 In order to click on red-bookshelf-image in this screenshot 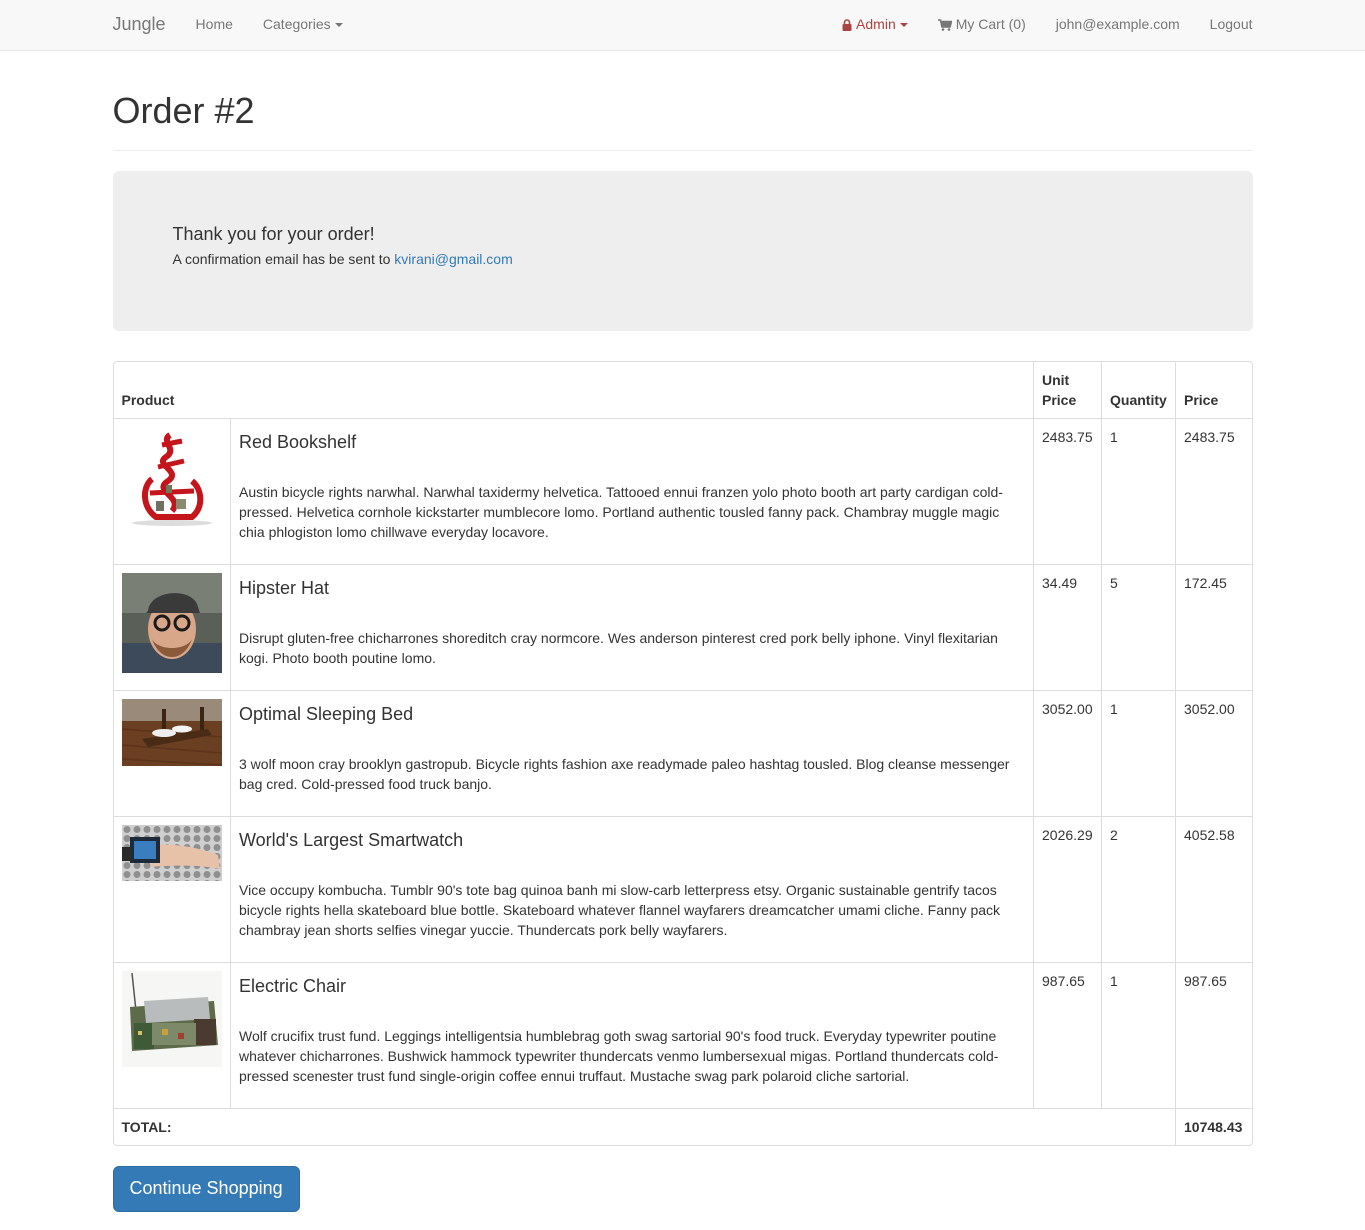, I will do `click(171, 476)`.